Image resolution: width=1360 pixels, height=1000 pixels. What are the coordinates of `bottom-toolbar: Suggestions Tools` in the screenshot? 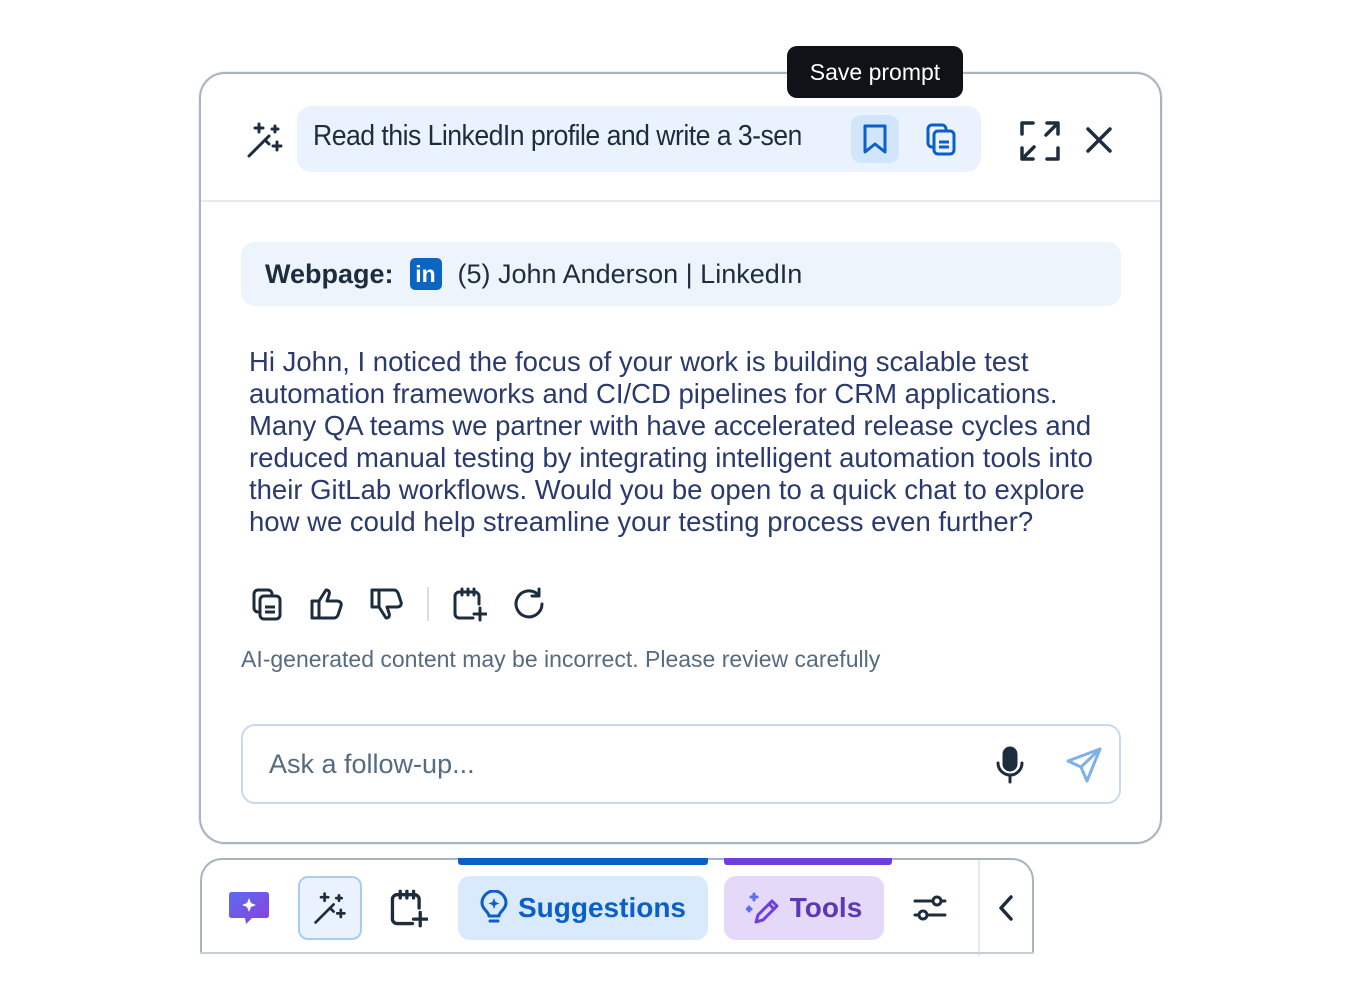 It's located at (617, 907).